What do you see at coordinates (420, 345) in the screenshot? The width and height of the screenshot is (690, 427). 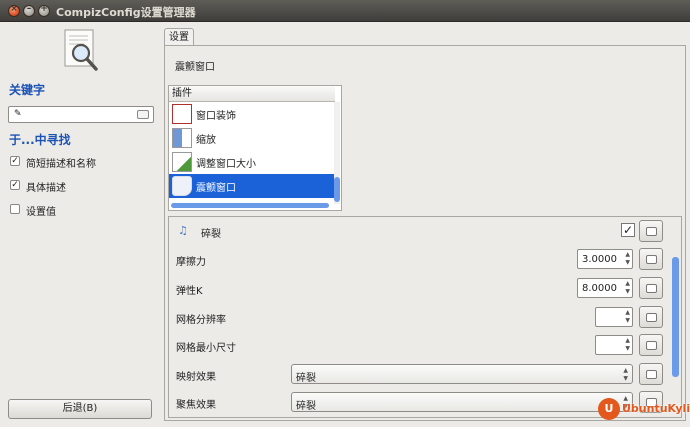 I see `setting-row-grid-min-size: 网格最小尺寸 ▲ ▼` at bounding box center [420, 345].